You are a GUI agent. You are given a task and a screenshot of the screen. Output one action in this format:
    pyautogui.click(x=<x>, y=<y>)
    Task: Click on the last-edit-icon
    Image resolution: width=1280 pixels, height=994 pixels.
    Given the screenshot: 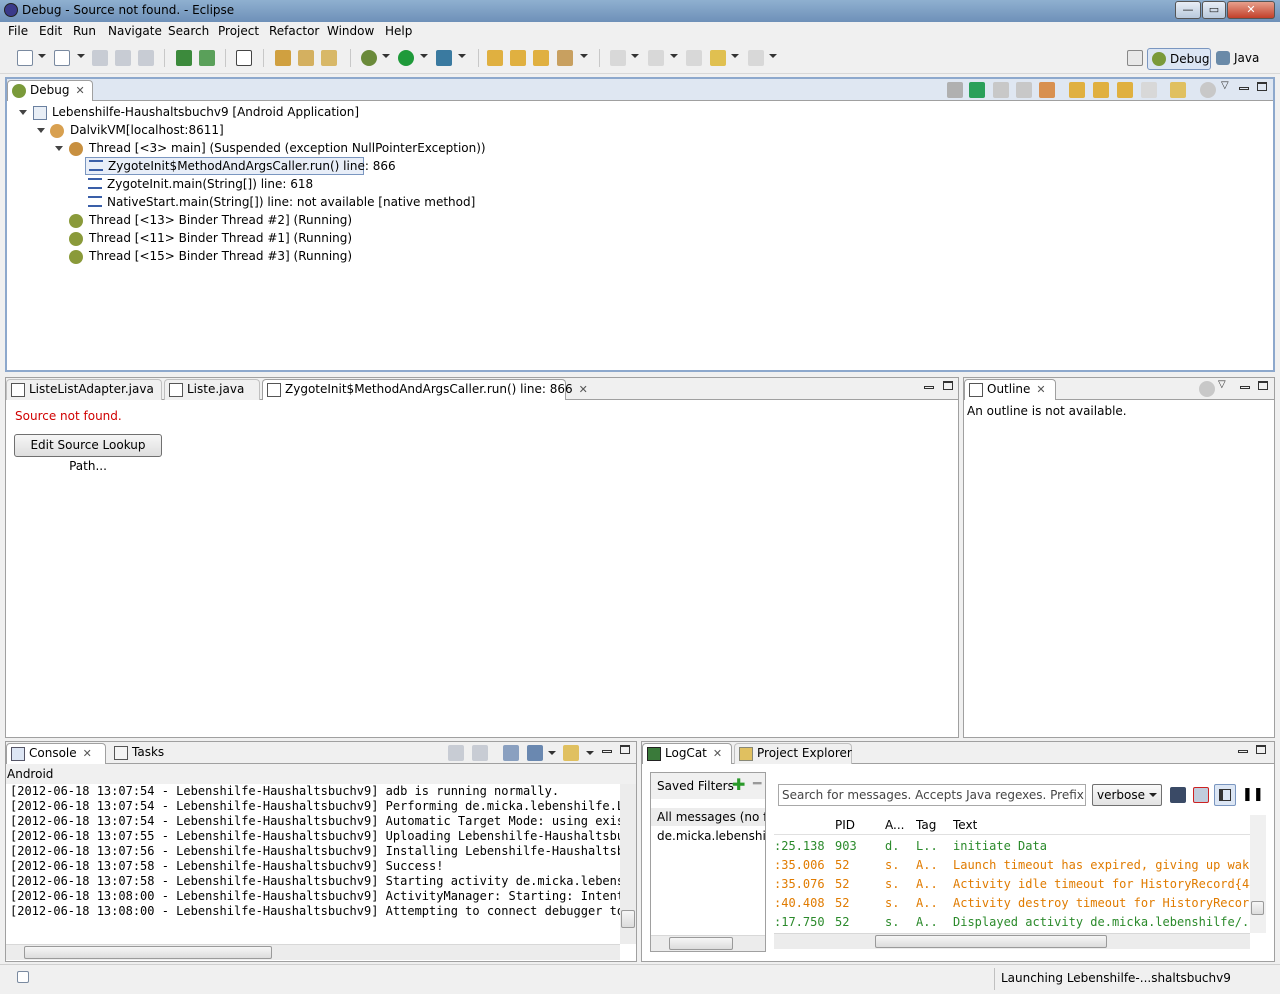 What is the action you would take?
    pyautogui.click(x=694, y=58)
    